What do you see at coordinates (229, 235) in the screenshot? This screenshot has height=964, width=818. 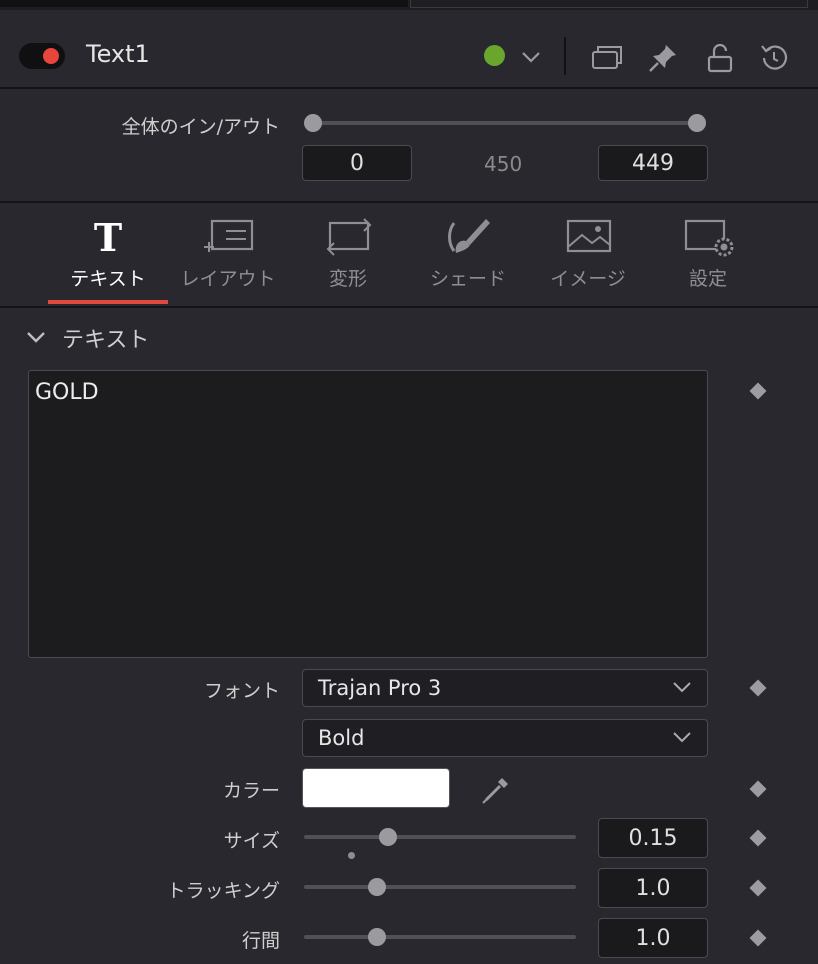 I see `layout-icon` at bounding box center [229, 235].